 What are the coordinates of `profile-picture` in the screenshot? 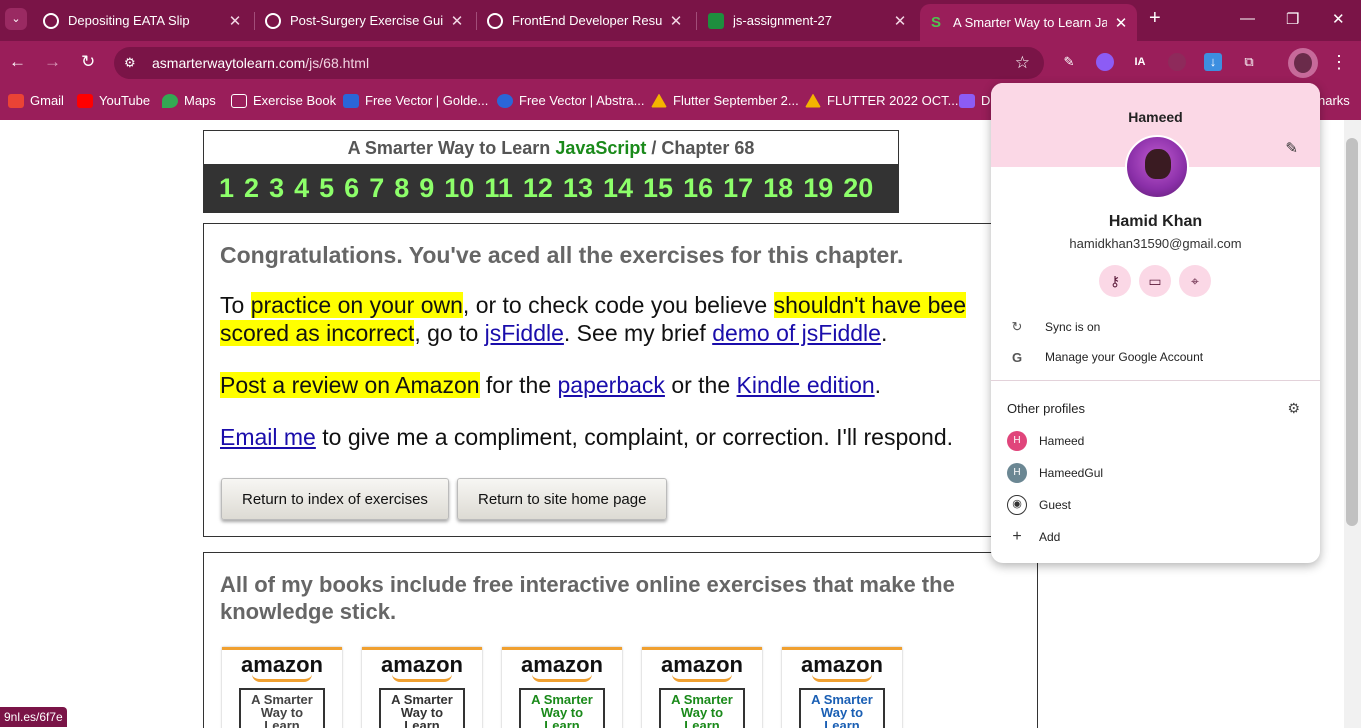 It's located at (1157, 167).